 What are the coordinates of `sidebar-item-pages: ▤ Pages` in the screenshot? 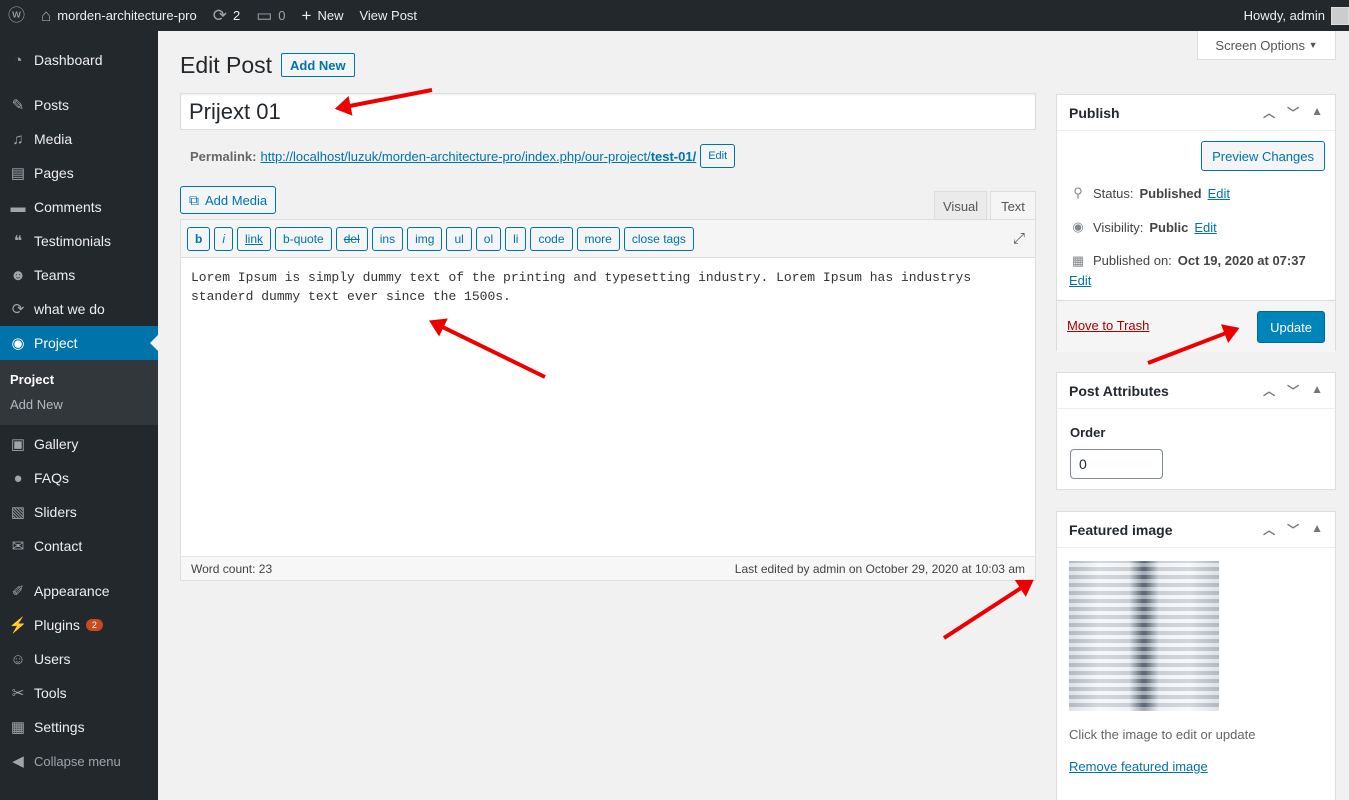 It's located at (79, 173).